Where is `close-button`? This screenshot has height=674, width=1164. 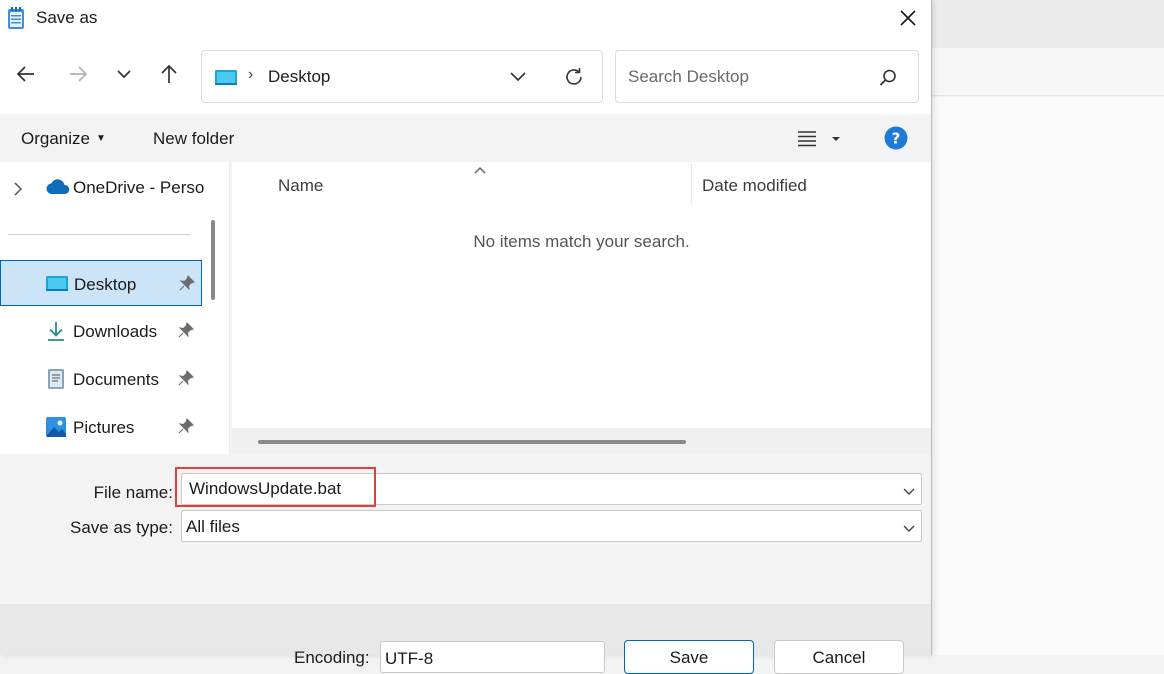 close-button is located at coordinates (908, 18).